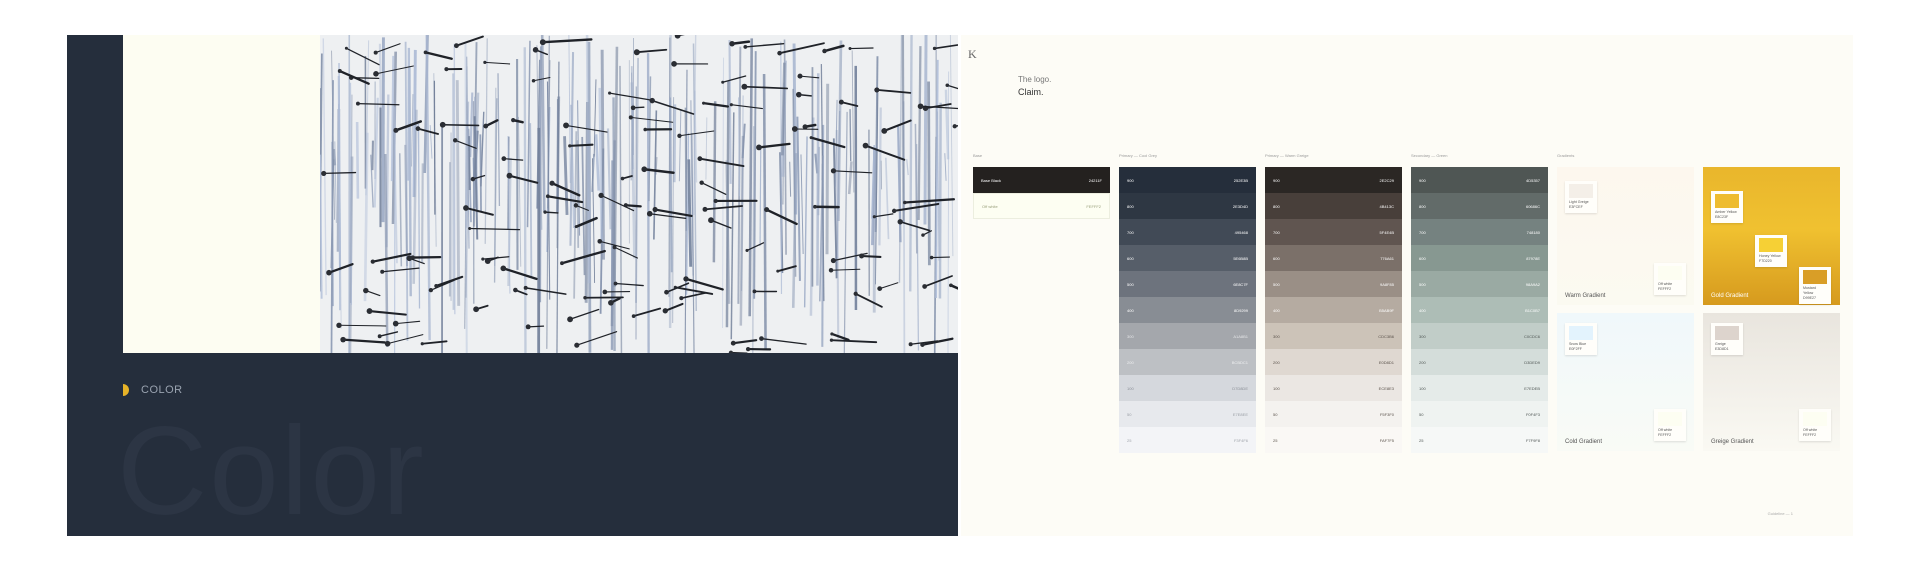 Image resolution: width=1920 pixels, height=571 pixels. I want to click on chip-off-white: Off white FEFFF2, so click(1670, 425).